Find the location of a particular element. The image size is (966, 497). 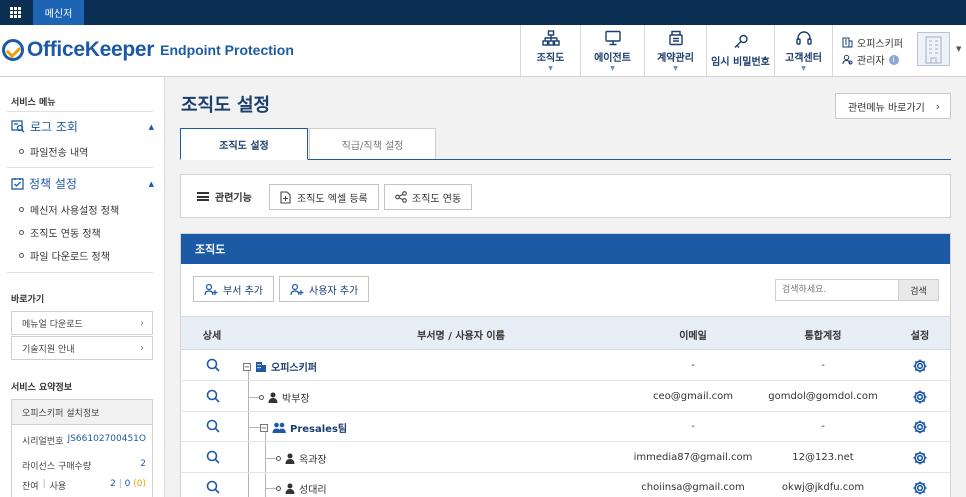

nav-agent: 에이전트 ▼ is located at coordinates (612, 50).